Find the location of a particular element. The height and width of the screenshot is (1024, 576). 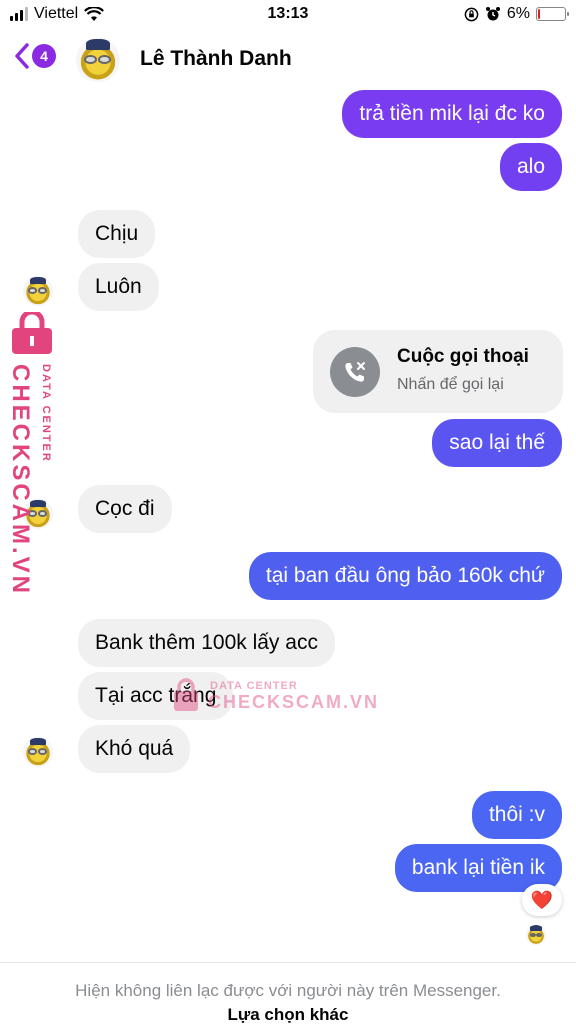

chevron-left-icon is located at coordinates (22, 56).